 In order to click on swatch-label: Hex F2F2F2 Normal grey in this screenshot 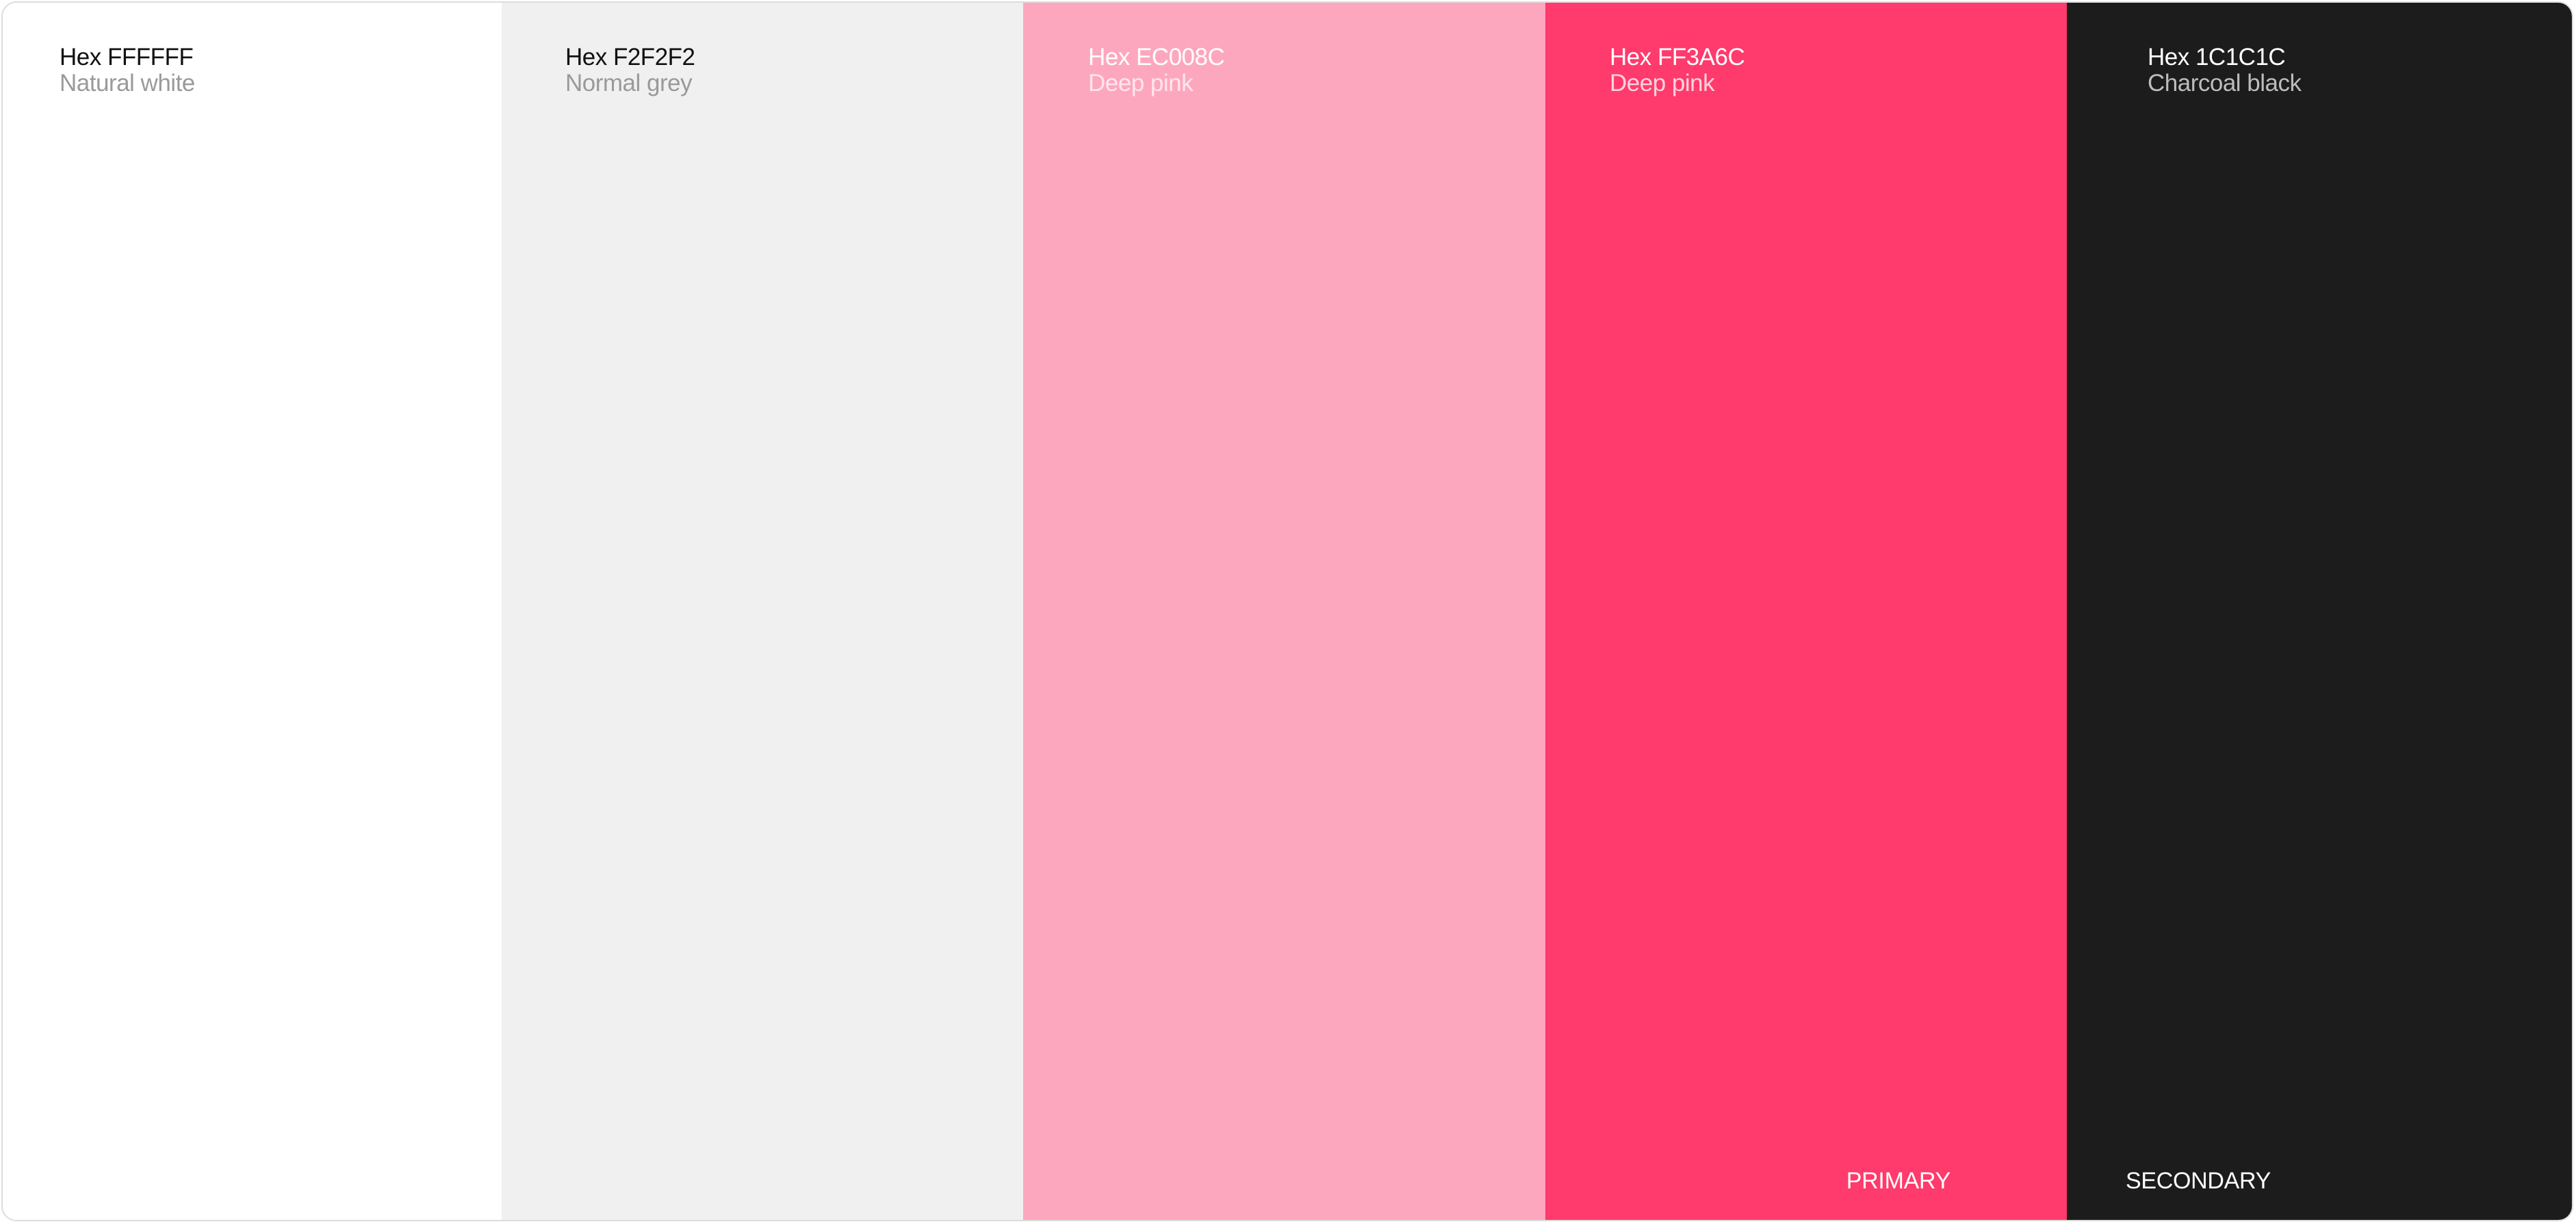, I will do `click(630, 70)`.